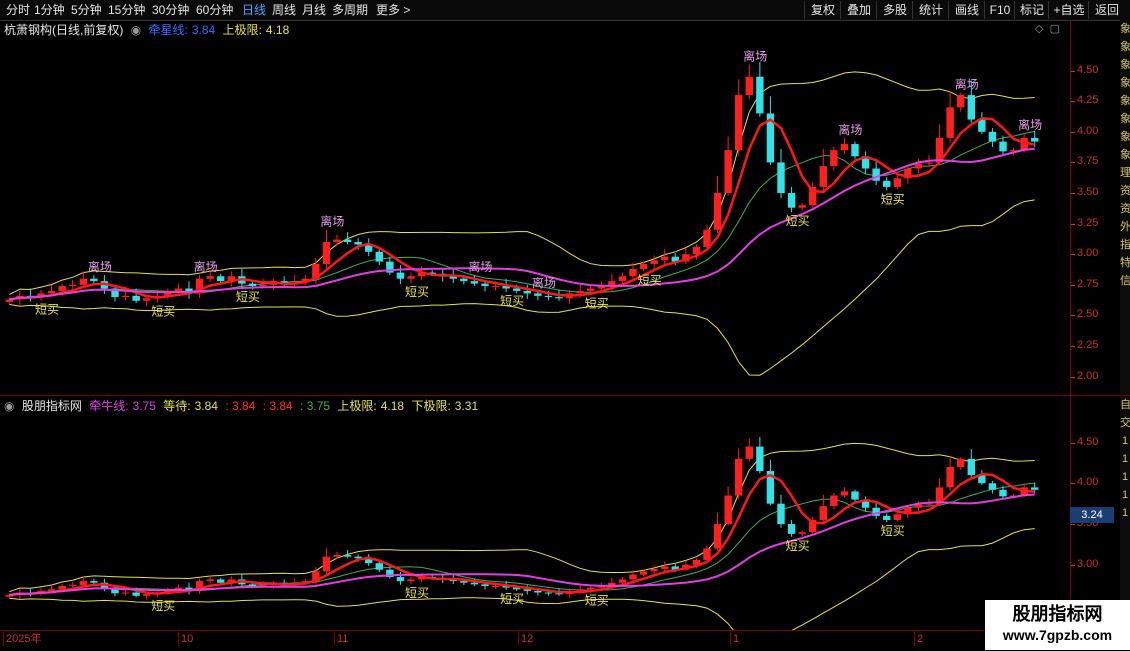  Describe the element at coordinates (22, 639) in the screenshot. I see `date-label: 2025年` at that location.